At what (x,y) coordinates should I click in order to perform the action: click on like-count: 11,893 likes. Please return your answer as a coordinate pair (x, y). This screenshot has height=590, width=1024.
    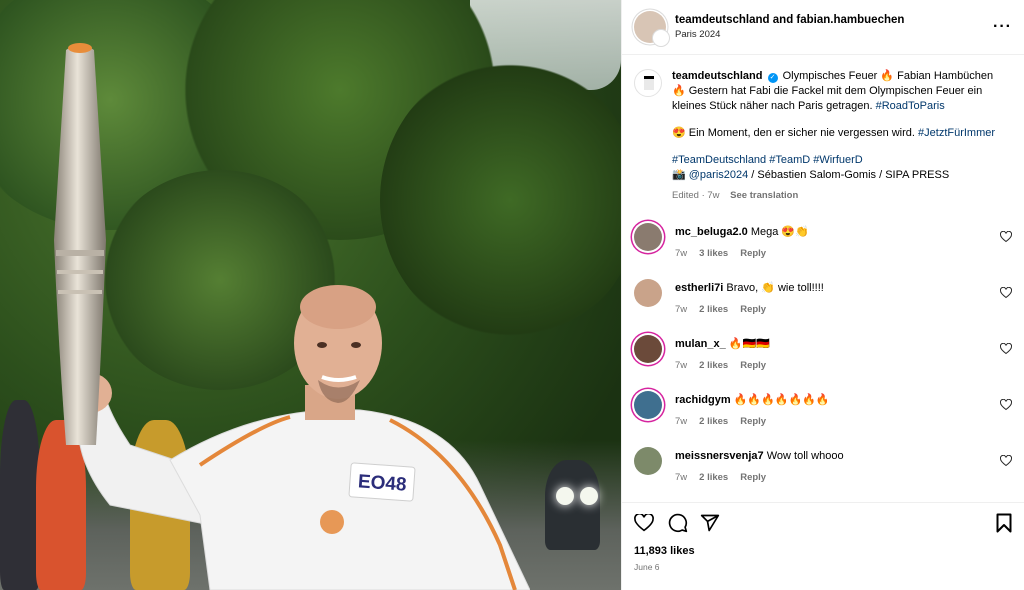
    Looking at the image, I should click on (823, 551).